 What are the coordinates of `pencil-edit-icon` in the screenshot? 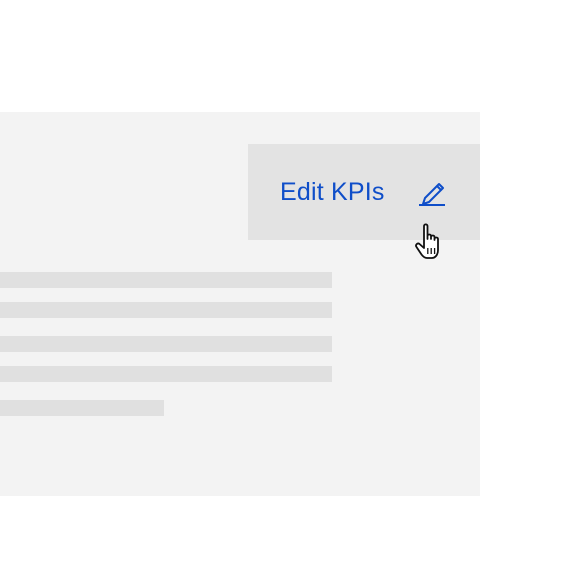 It's located at (432, 194).